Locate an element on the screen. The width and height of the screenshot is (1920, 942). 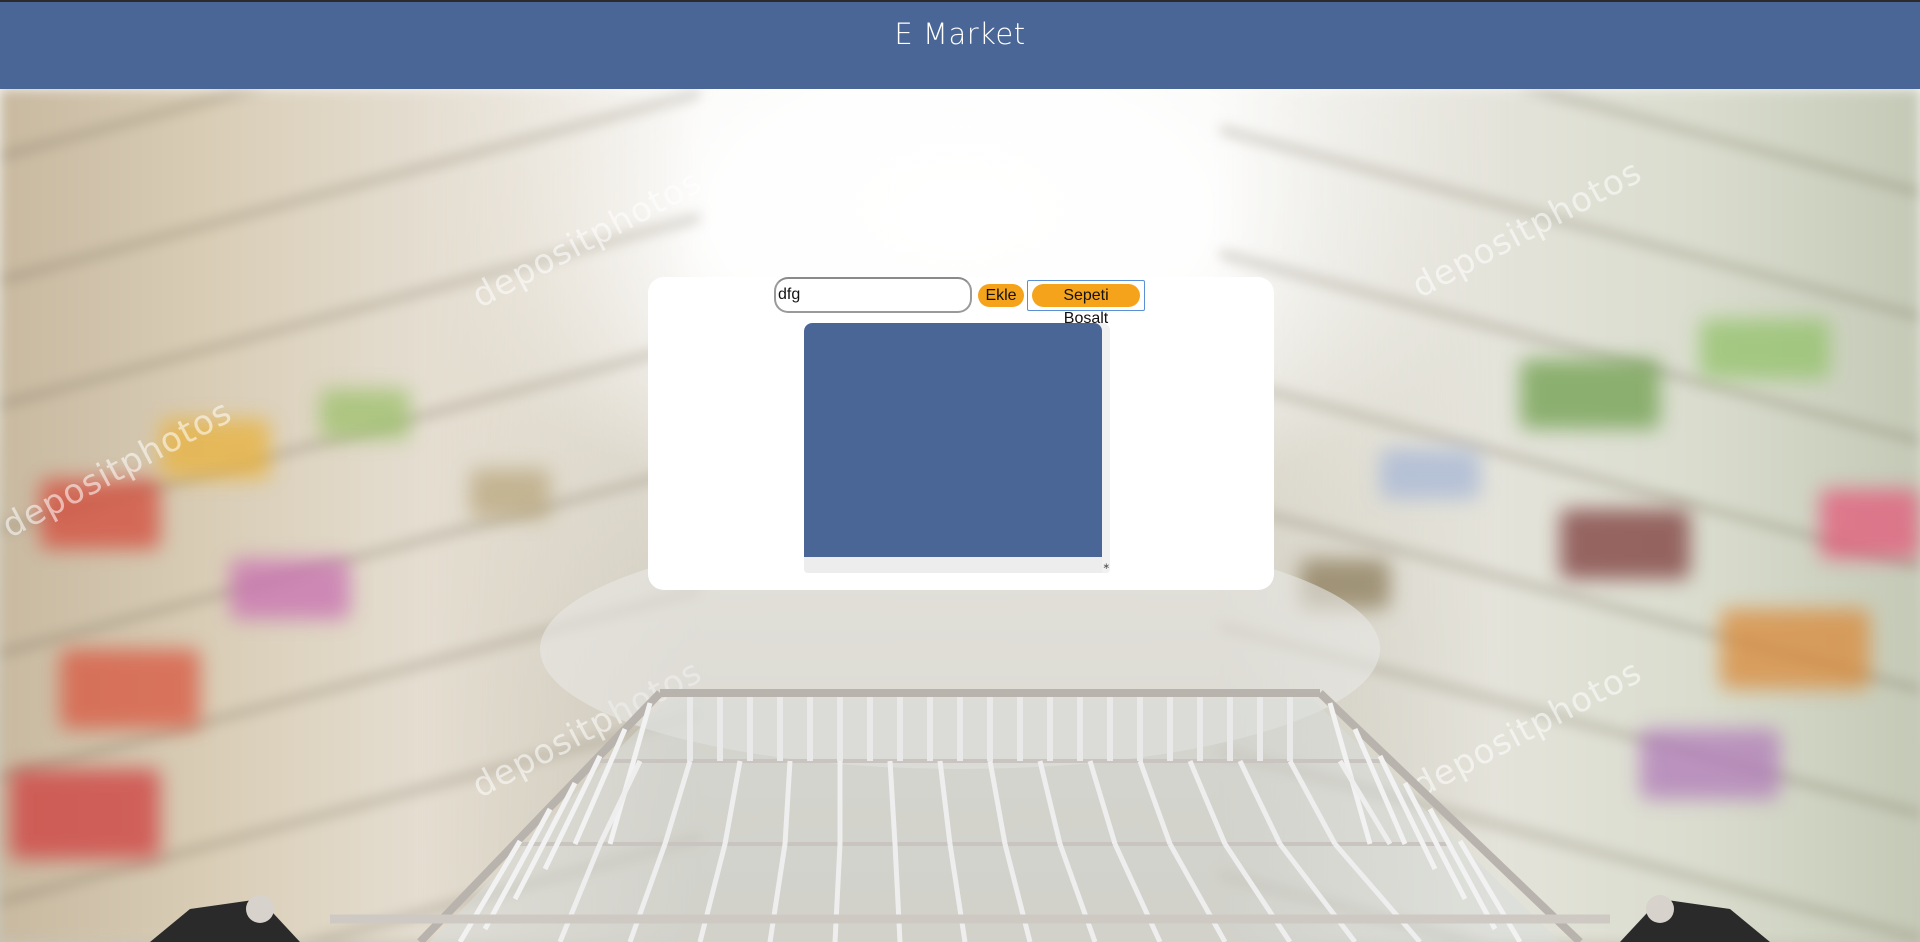
vertical-scrollbar is located at coordinates (1106, 448).